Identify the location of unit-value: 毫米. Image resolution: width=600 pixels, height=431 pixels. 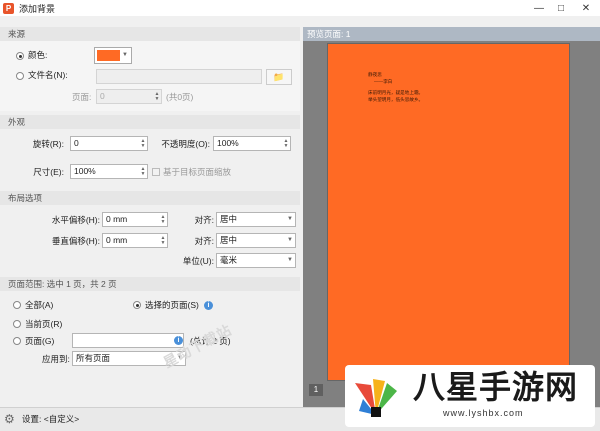
(229, 260).